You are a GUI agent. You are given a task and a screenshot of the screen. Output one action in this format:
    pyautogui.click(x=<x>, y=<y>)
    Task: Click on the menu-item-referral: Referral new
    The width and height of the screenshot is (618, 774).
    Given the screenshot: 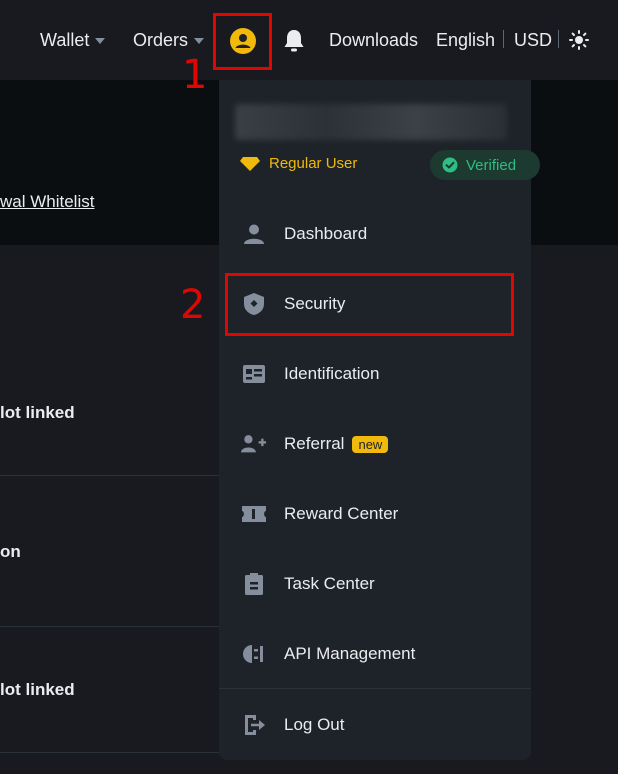 What is the action you would take?
    pyautogui.click(x=375, y=444)
    